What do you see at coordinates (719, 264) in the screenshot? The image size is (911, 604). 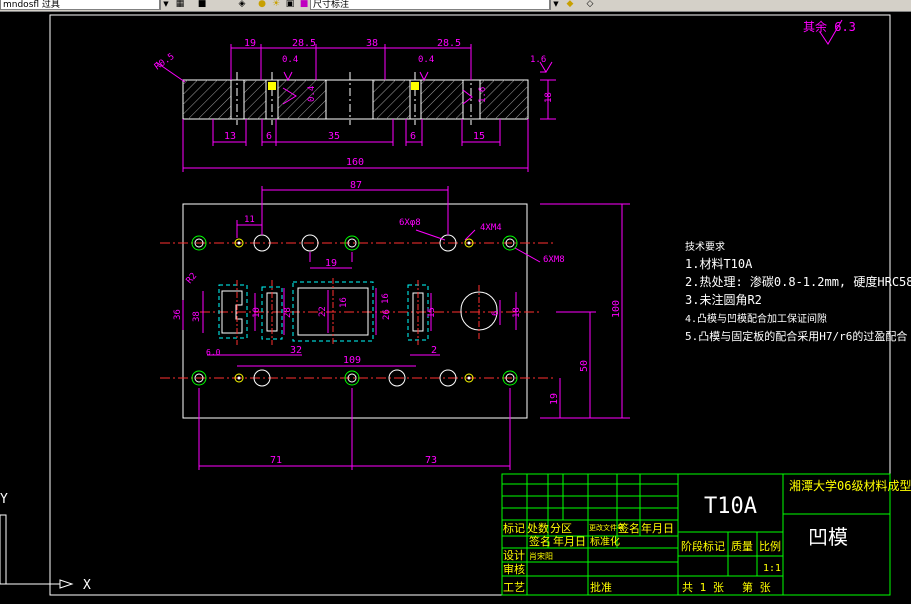 I see `tech-req-line: 1.材料T10A` at bounding box center [719, 264].